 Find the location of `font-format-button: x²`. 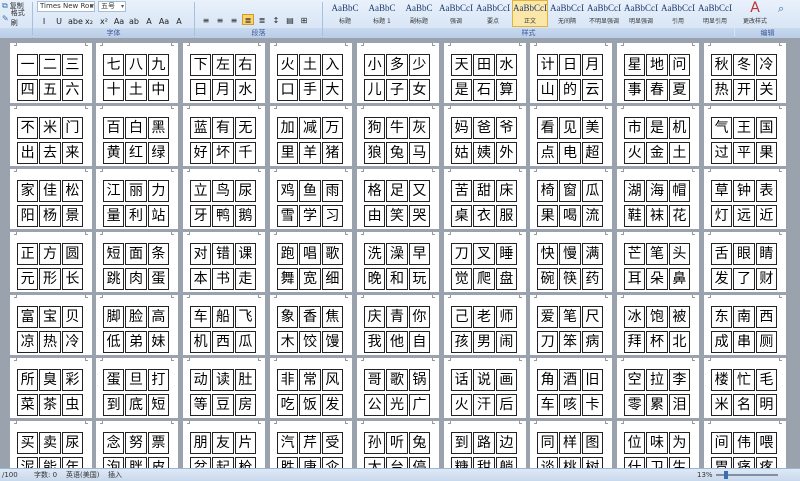

font-format-button: x² is located at coordinates (104, 20).